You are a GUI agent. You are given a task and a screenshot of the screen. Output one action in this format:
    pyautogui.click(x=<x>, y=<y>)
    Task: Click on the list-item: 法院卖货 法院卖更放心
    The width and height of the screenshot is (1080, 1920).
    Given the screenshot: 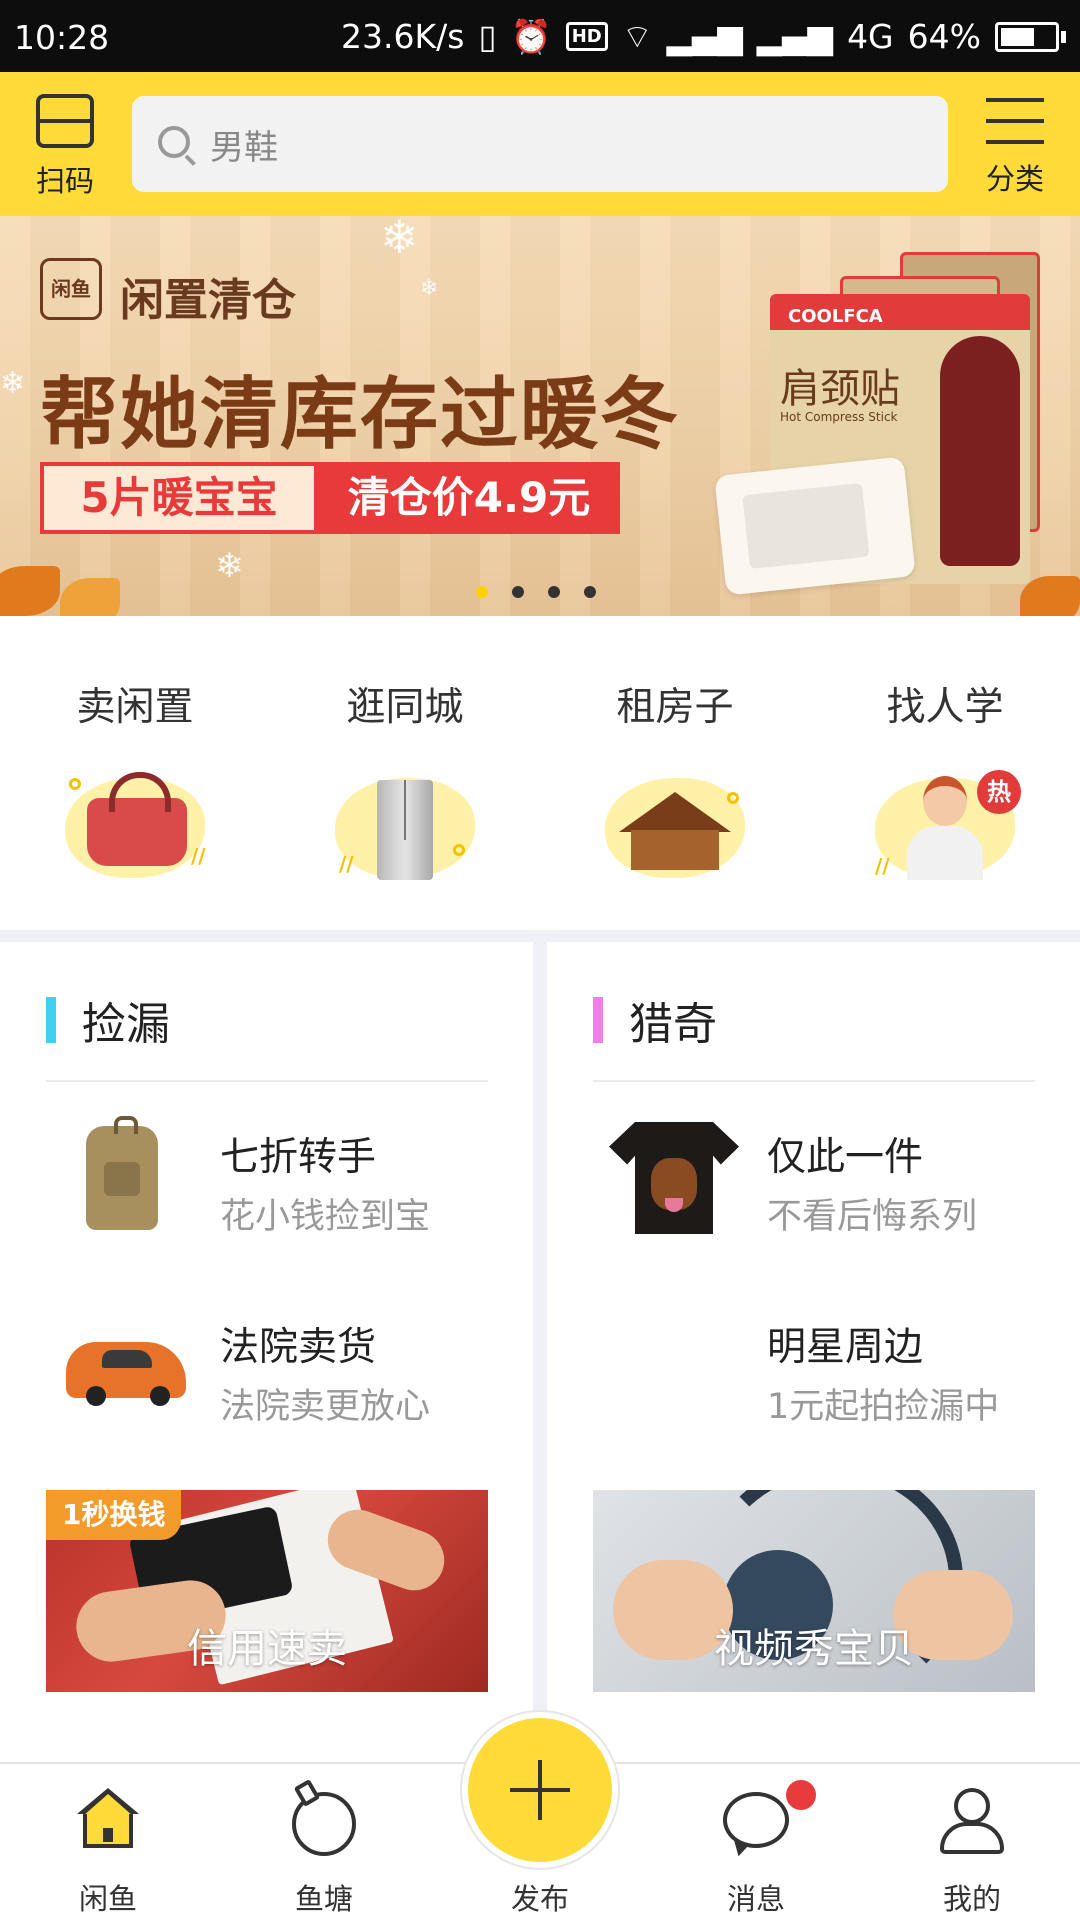 What is the action you would take?
    pyautogui.click(x=267, y=1373)
    